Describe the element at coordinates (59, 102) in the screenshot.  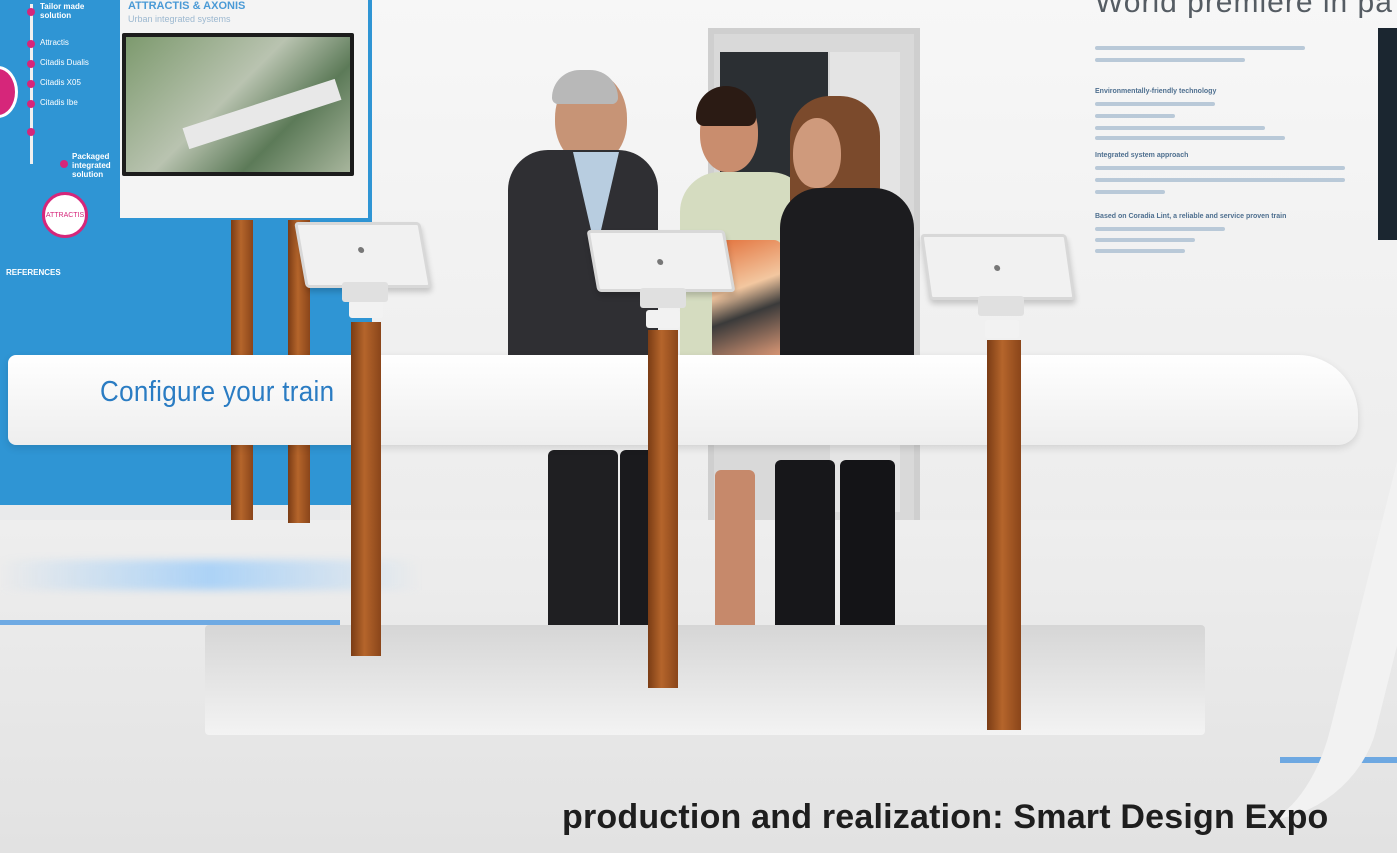
I see `timeline-item: Citadis Ibe` at that location.